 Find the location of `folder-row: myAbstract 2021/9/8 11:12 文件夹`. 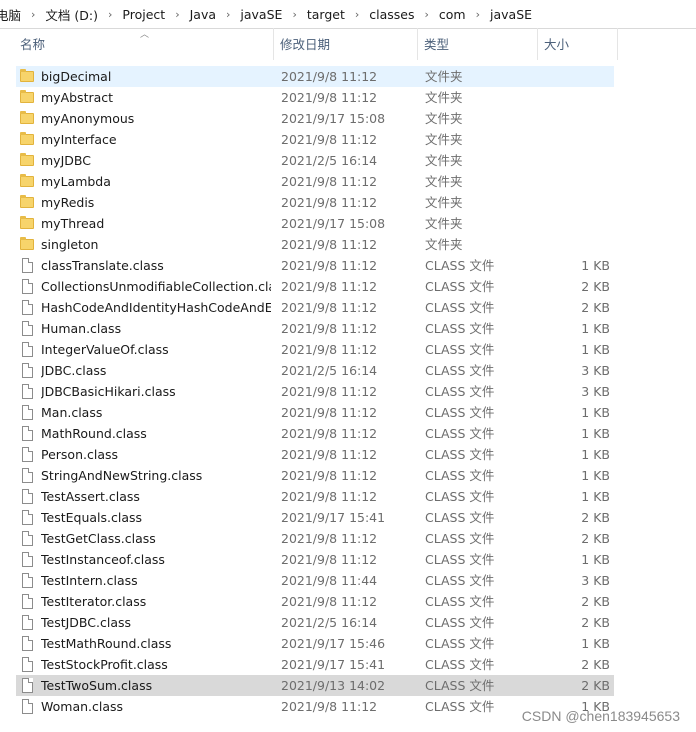

folder-row: myAbstract 2021/9/8 11:12 文件夹 is located at coordinates (315, 97).